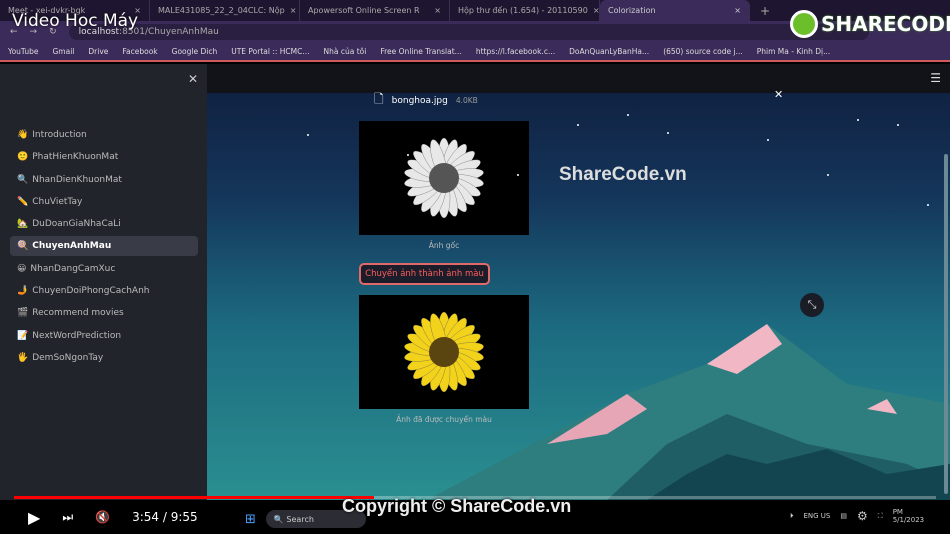  I want to click on video-title: Video Hoc Máy, so click(75, 21).